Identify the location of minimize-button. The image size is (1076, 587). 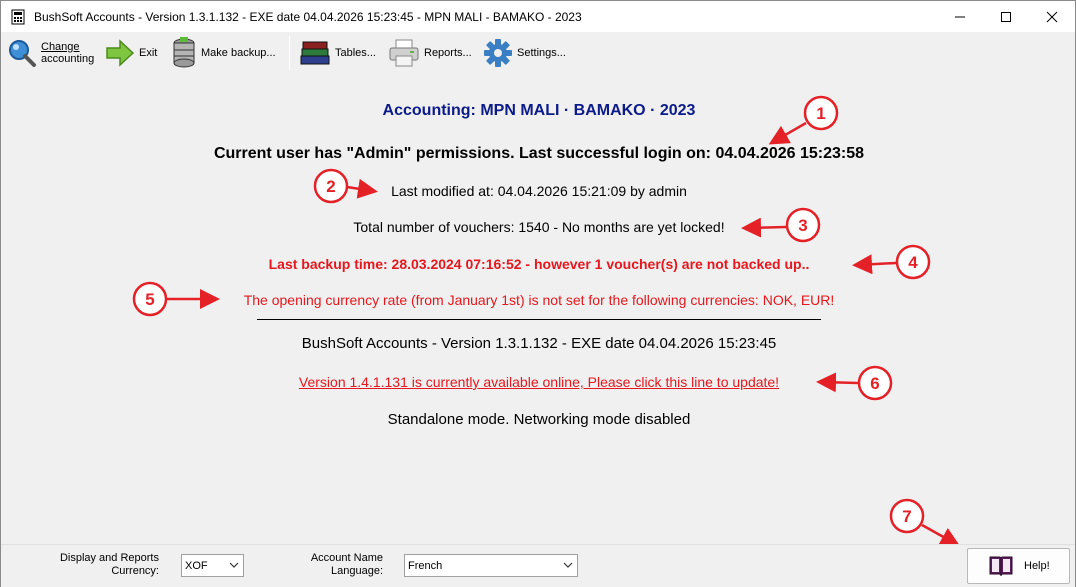
(960, 16).